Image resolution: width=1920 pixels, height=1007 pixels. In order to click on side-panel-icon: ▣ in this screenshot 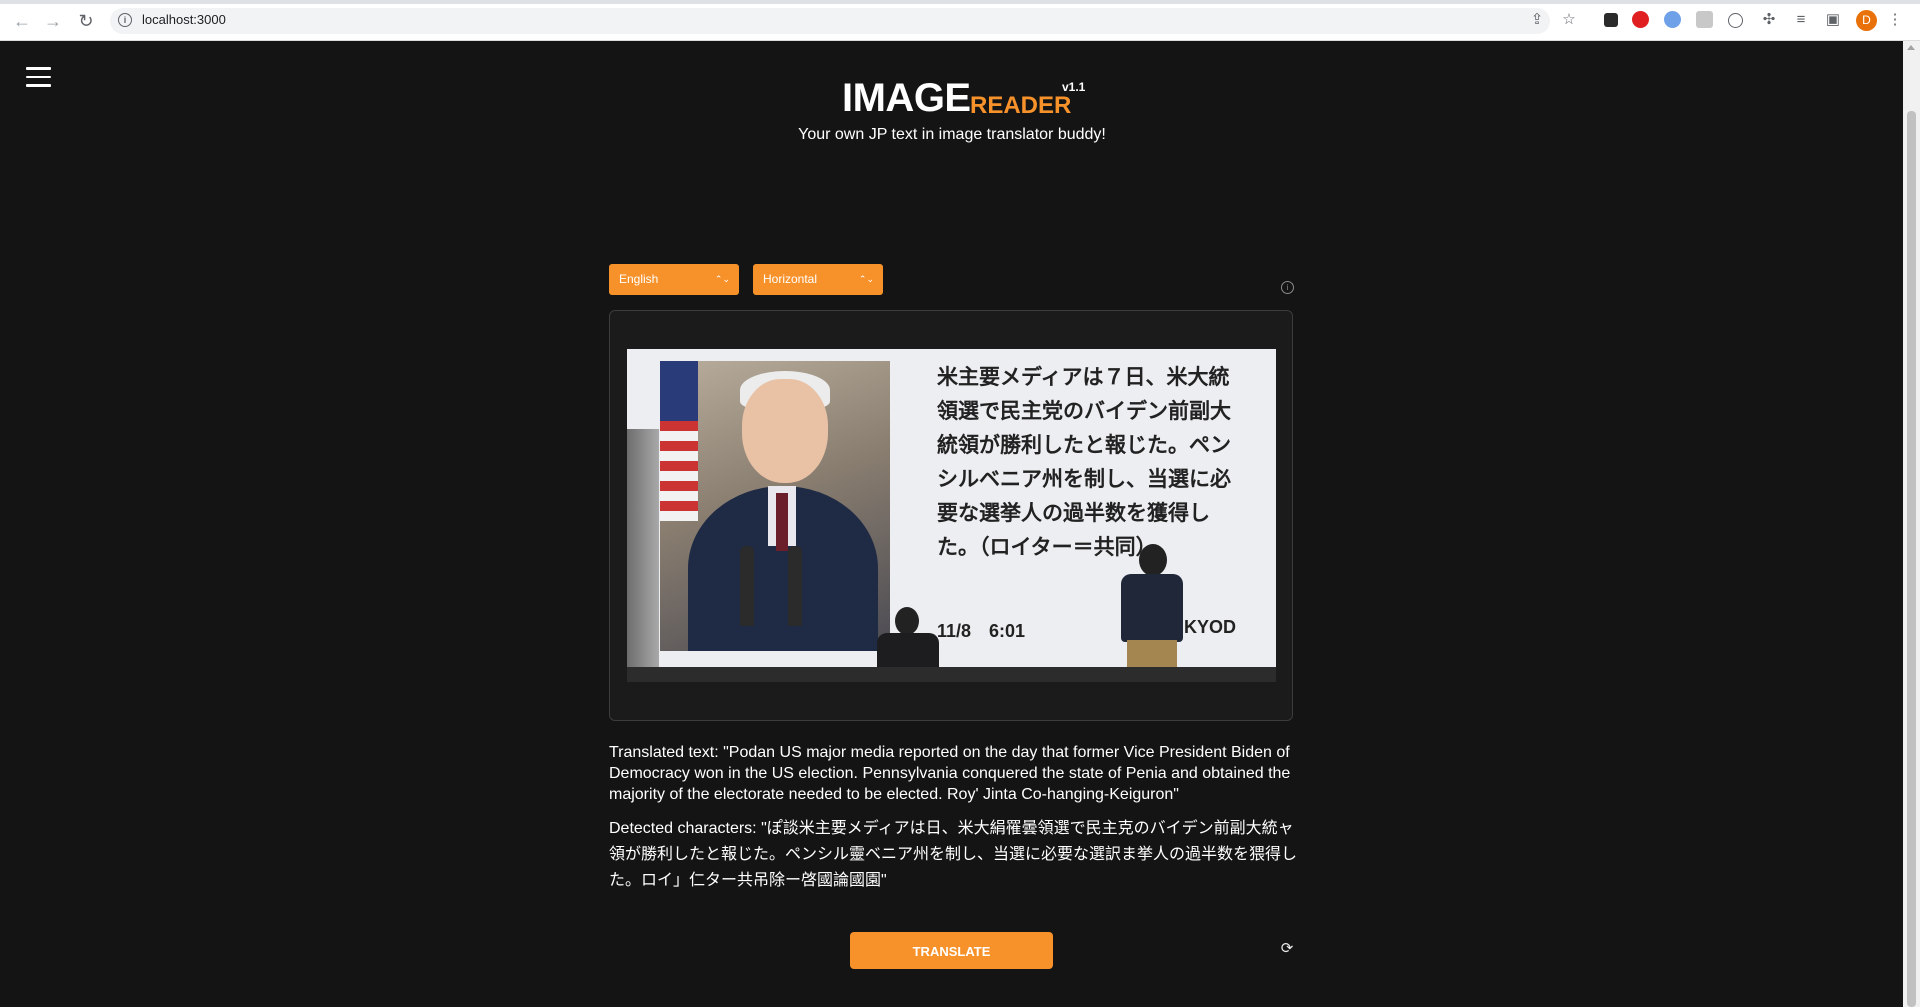, I will do `click(1833, 20)`.